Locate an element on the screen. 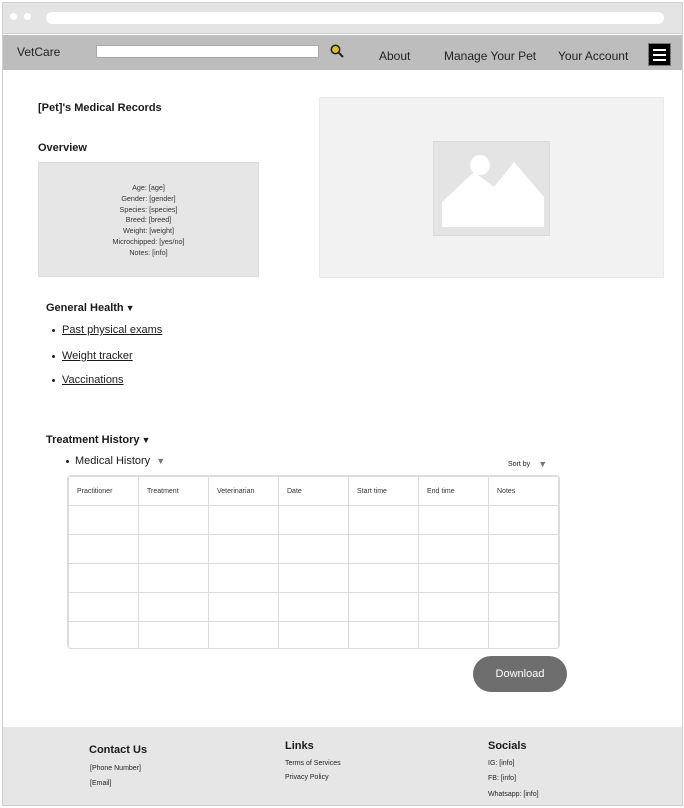 The width and height of the screenshot is (684, 808). nav-link-about: About is located at coordinates (394, 56).